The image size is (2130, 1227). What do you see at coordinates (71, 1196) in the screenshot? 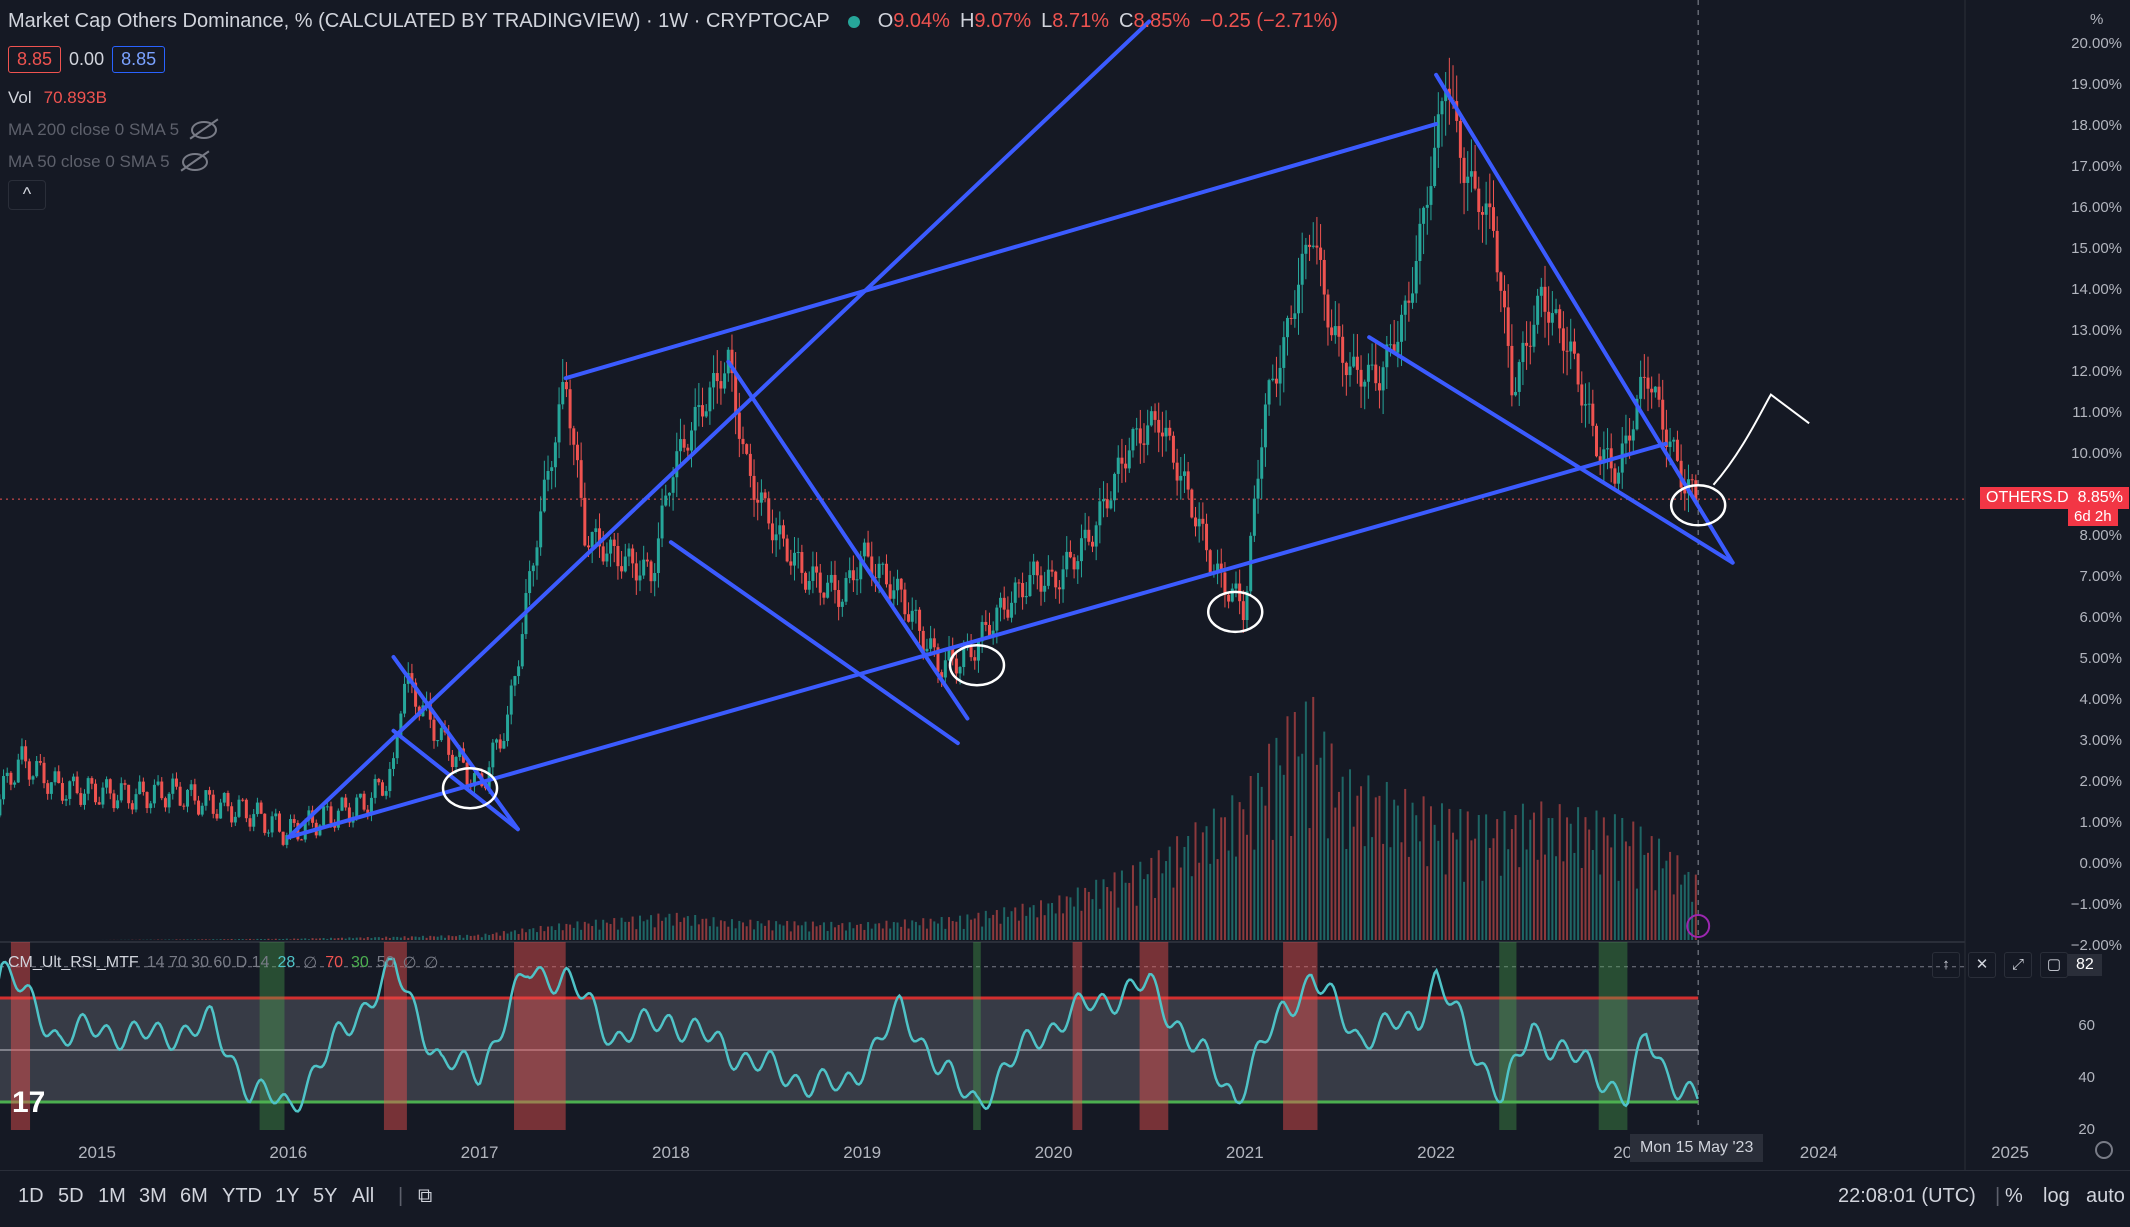
I see `range-5d: 5D` at bounding box center [71, 1196].